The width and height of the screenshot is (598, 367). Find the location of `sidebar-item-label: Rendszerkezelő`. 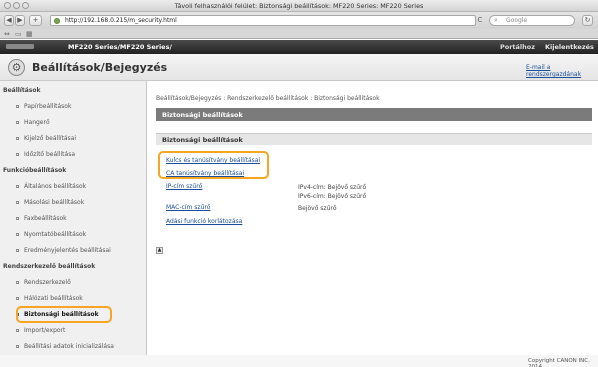

sidebar-item-label: Rendszerkezelő is located at coordinates (47, 282).